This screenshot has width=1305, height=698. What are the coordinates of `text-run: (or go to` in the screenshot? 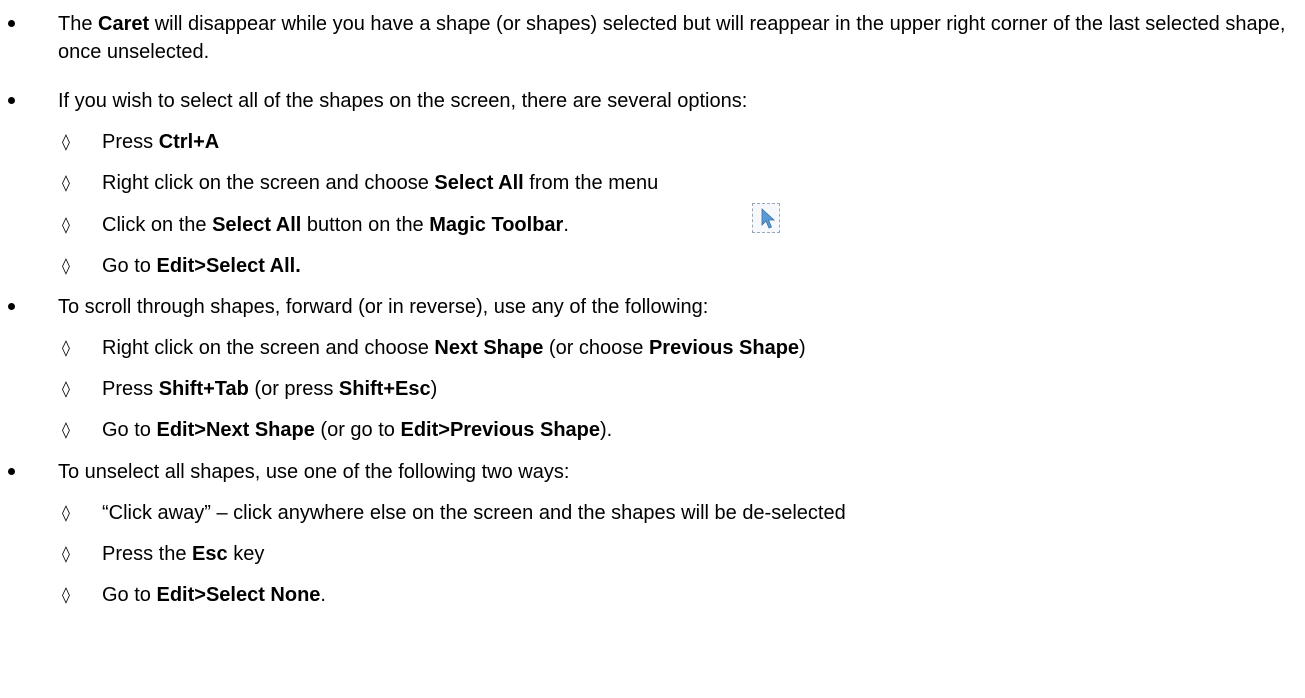 It's located at (357, 430).